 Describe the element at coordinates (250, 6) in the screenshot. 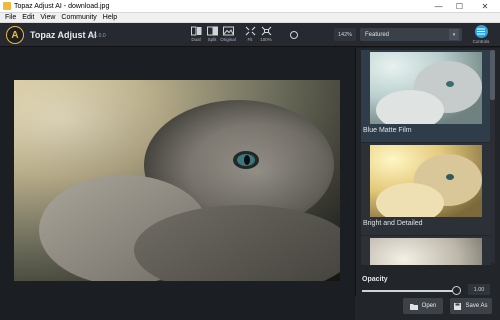

I see `window-title-bar: Topaz Adjust AI - download.jpg — ☐ ✕` at that location.